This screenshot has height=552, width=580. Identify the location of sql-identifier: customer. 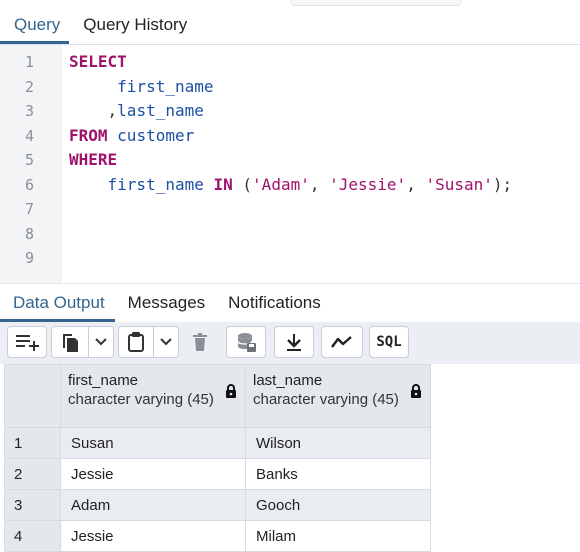
(156, 135).